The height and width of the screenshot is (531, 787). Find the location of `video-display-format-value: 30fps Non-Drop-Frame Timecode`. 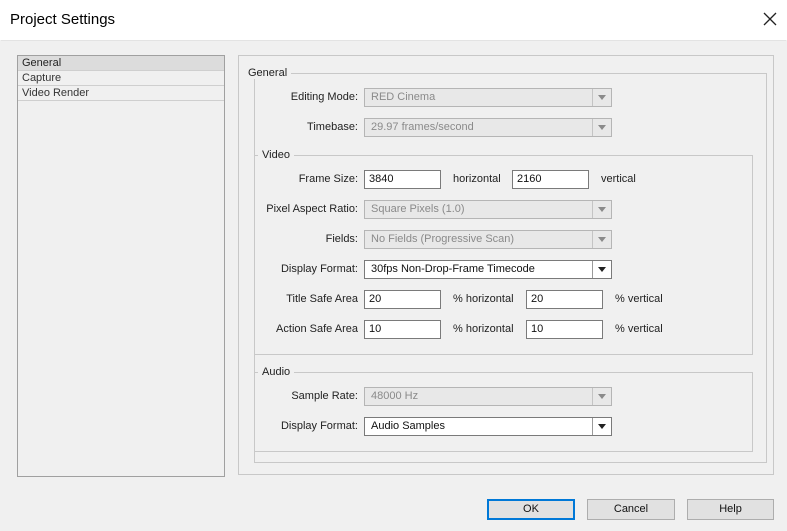

video-display-format-value: 30fps Non-Drop-Frame Timecode is located at coordinates (453, 269).